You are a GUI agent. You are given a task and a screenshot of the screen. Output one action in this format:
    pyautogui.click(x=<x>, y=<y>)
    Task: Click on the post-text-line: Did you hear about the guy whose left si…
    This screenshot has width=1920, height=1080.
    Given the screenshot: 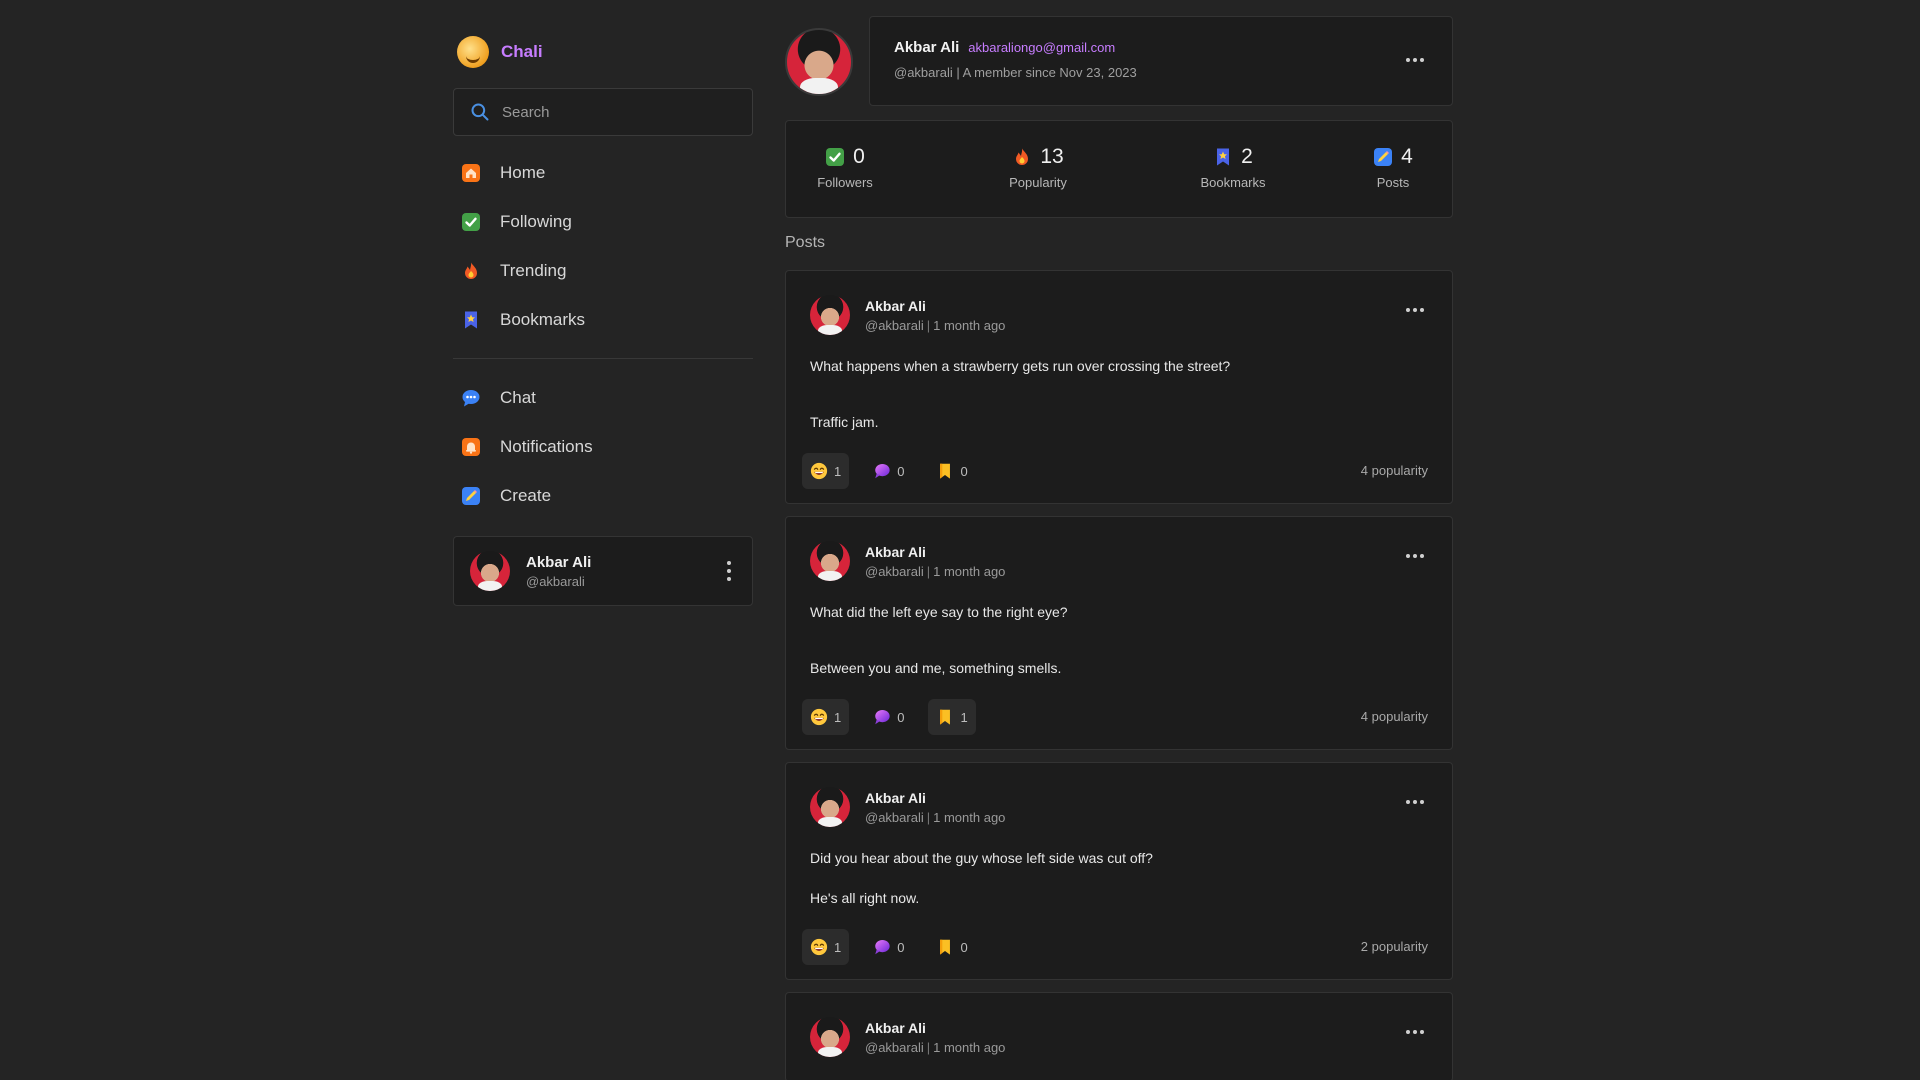 What is the action you would take?
    pyautogui.click(x=981, y=858)
    